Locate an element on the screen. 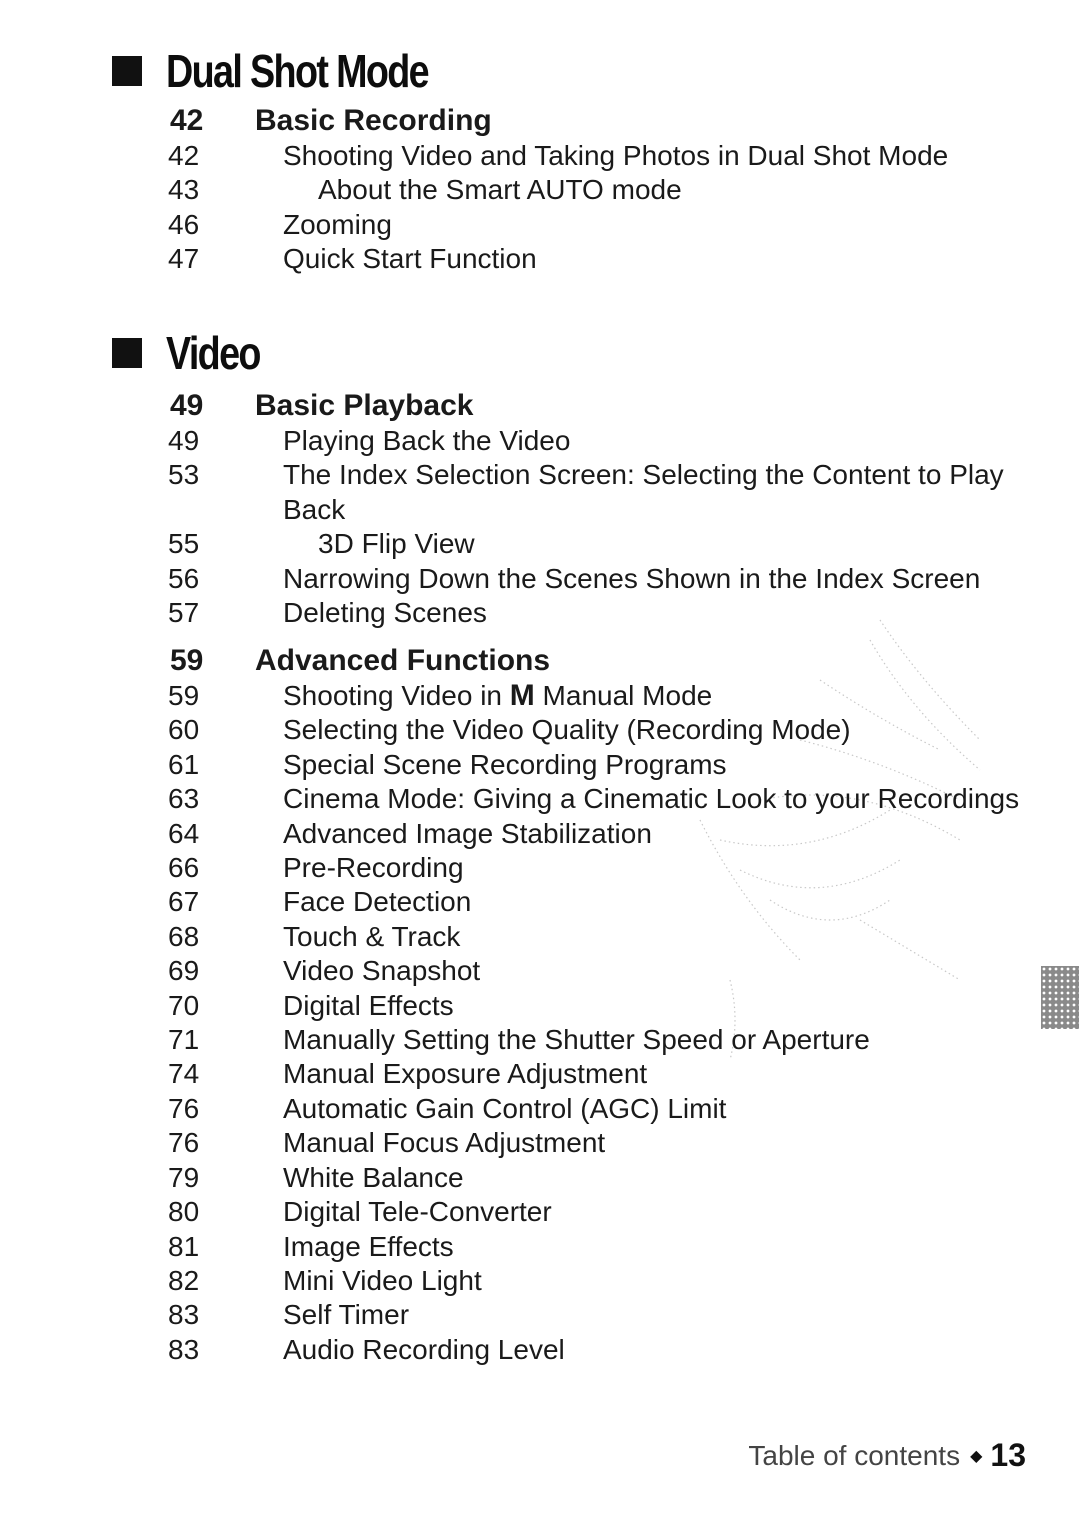 This screenshot has height=1521, width=1080. page-number: 43 is located at coordinates (184, 190).